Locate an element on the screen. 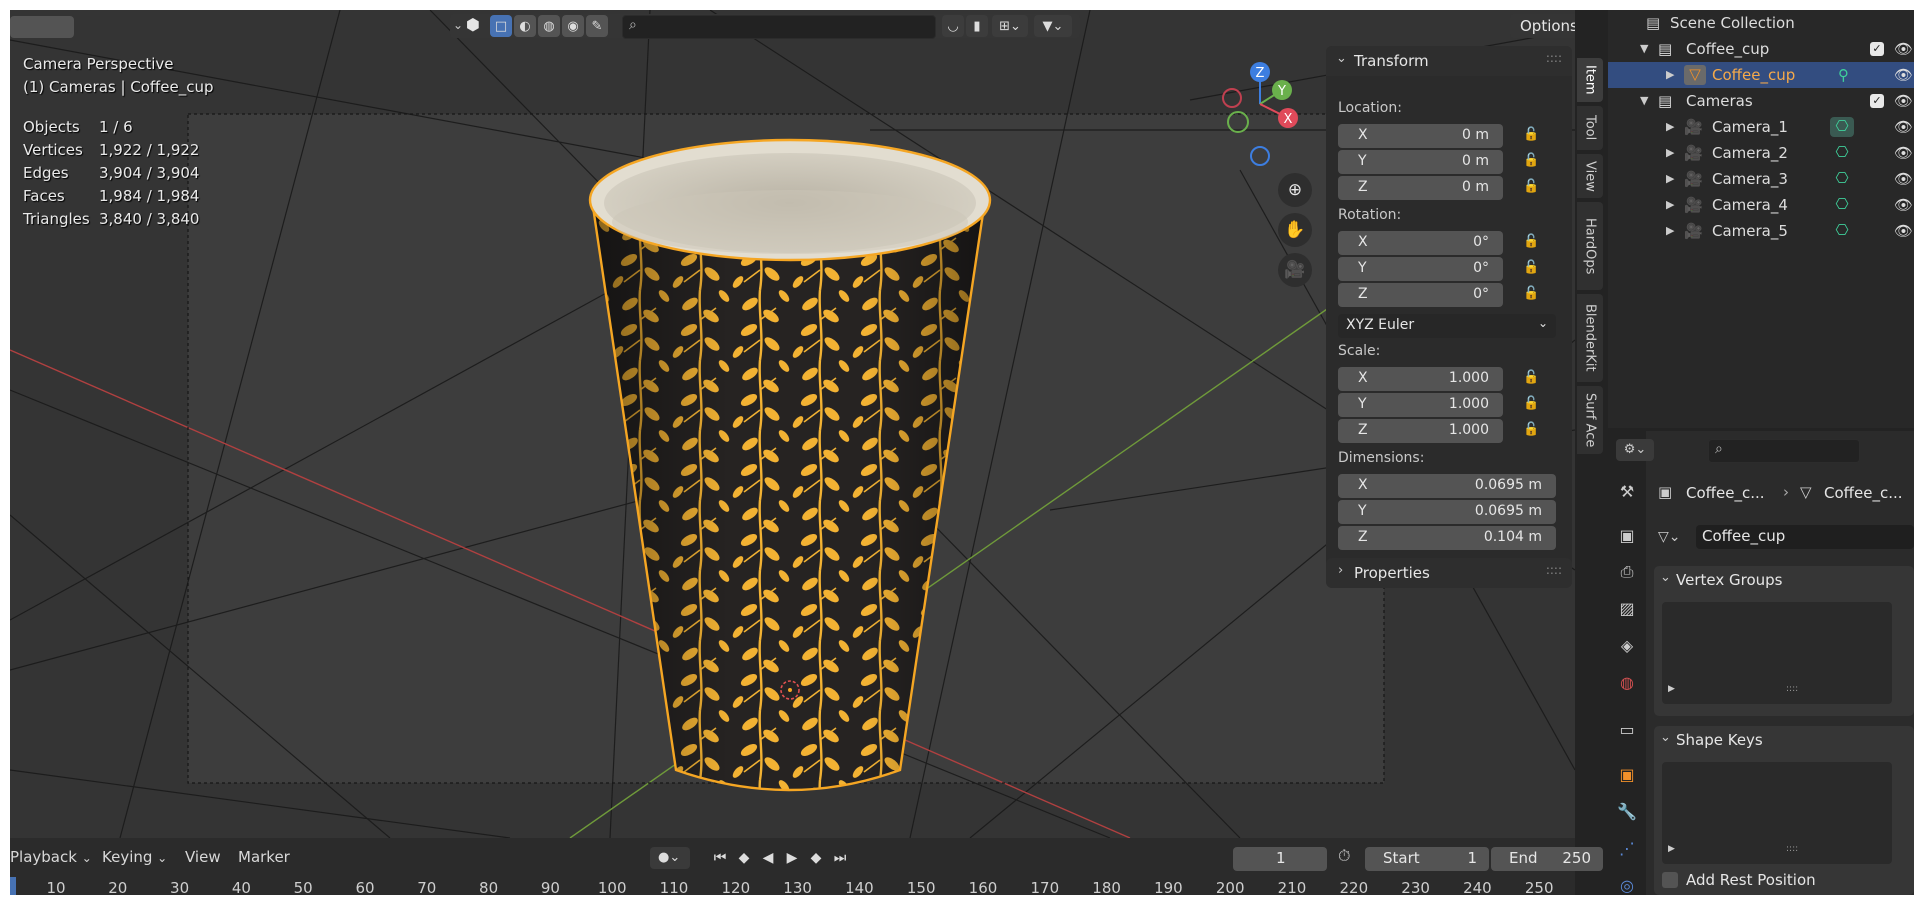 The image size is (1920, 905). navigation-gizmo: Z Y X is located at coordinates (1260, 115).